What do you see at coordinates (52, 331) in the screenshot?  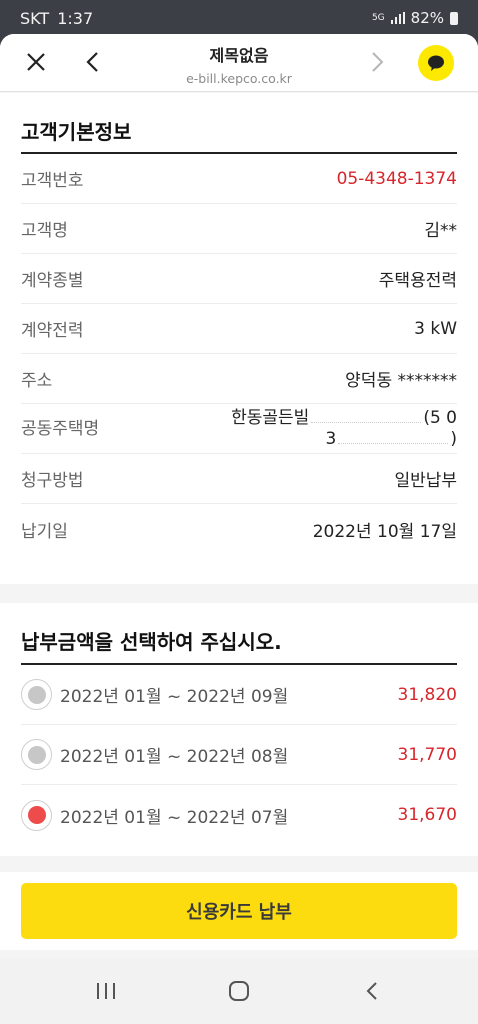 I see `info-label: 계약전력` at bounding box center [52, 331].